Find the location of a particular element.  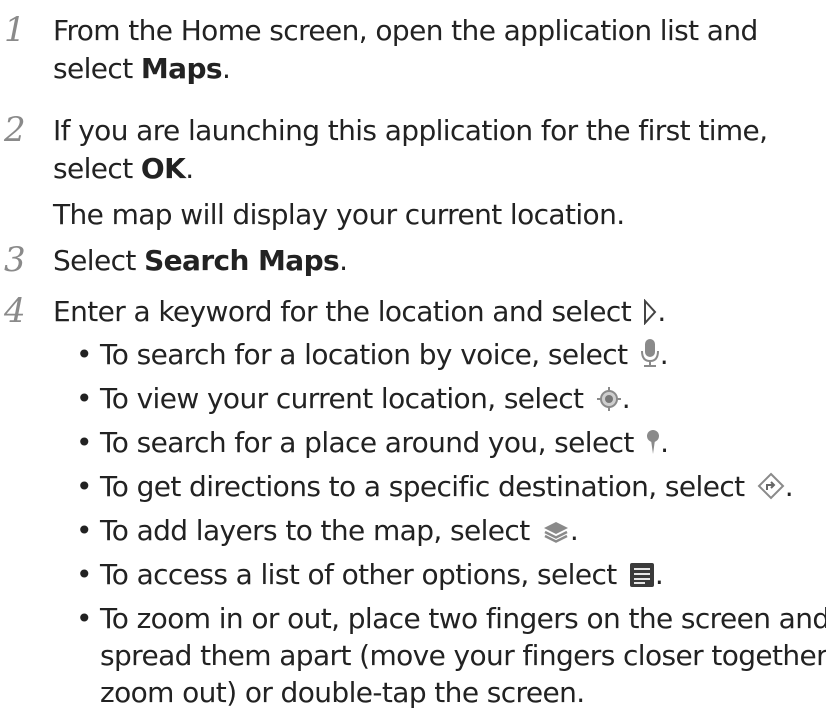

step-text: Select Search Maps. is located at coordinates (200, 260).